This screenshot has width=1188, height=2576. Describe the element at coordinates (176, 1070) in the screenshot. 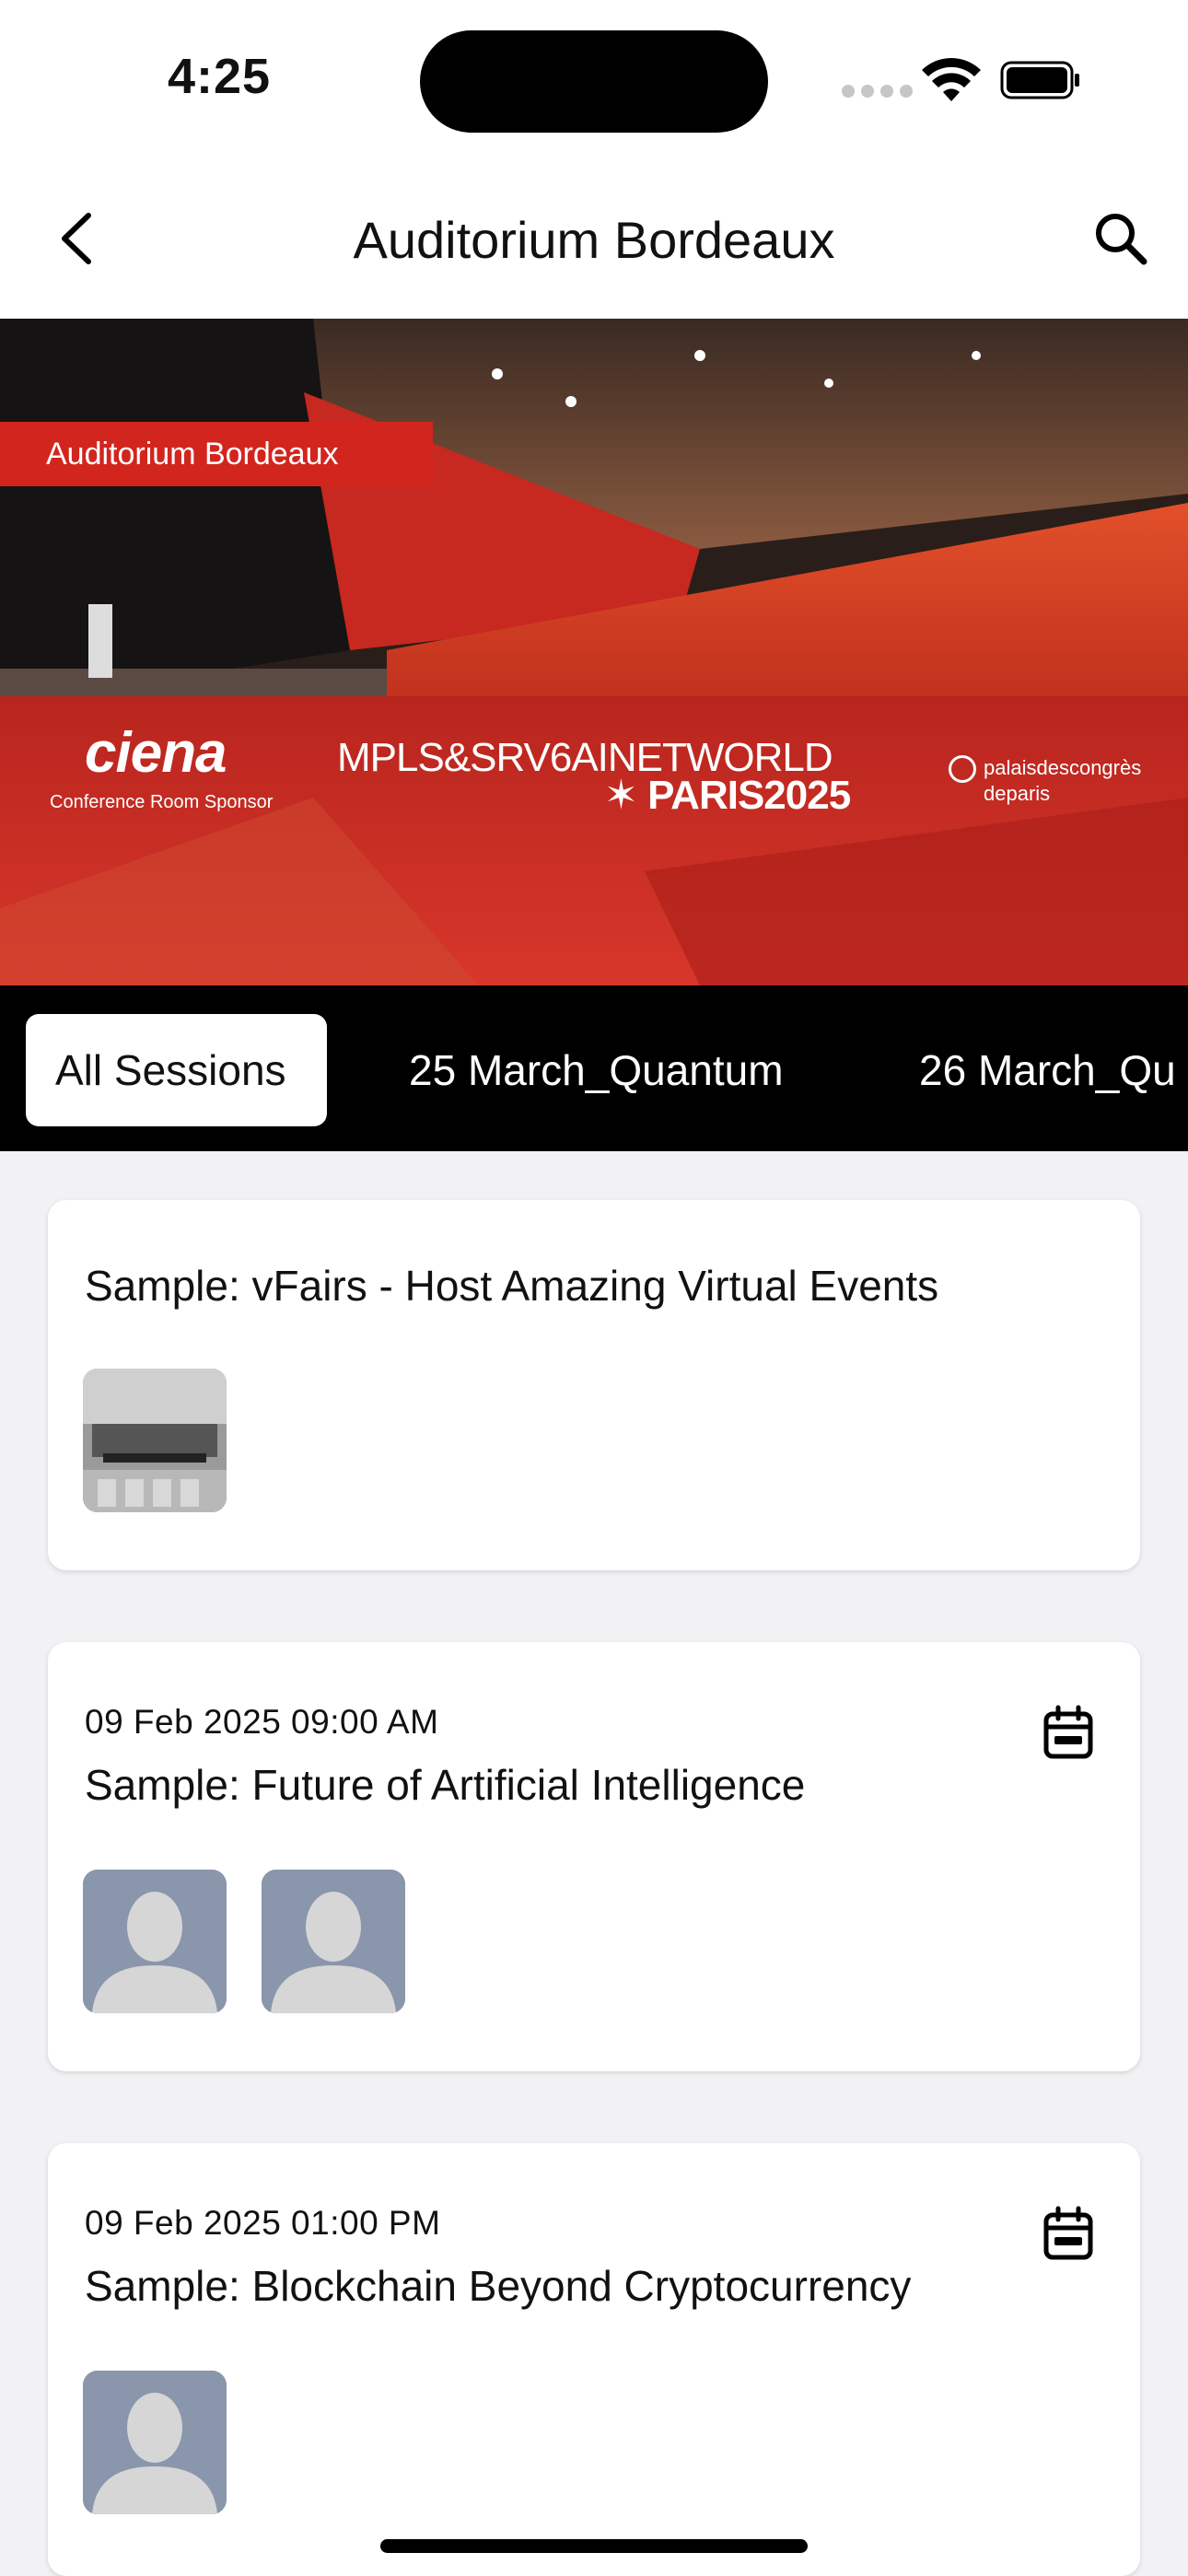

I see `tab-all-sessions: All Sessions` at that location.